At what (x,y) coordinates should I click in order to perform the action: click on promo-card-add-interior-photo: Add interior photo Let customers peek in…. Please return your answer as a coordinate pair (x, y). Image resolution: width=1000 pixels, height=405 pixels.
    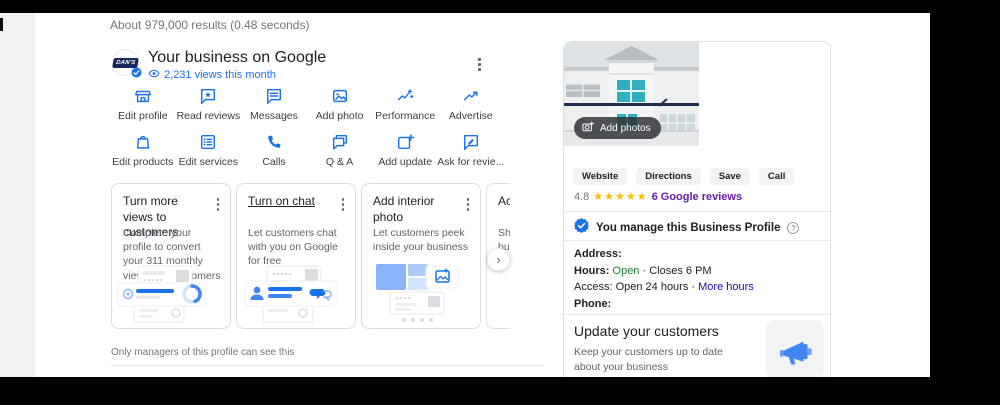
    Looking at the image, I should click on (421, 256).